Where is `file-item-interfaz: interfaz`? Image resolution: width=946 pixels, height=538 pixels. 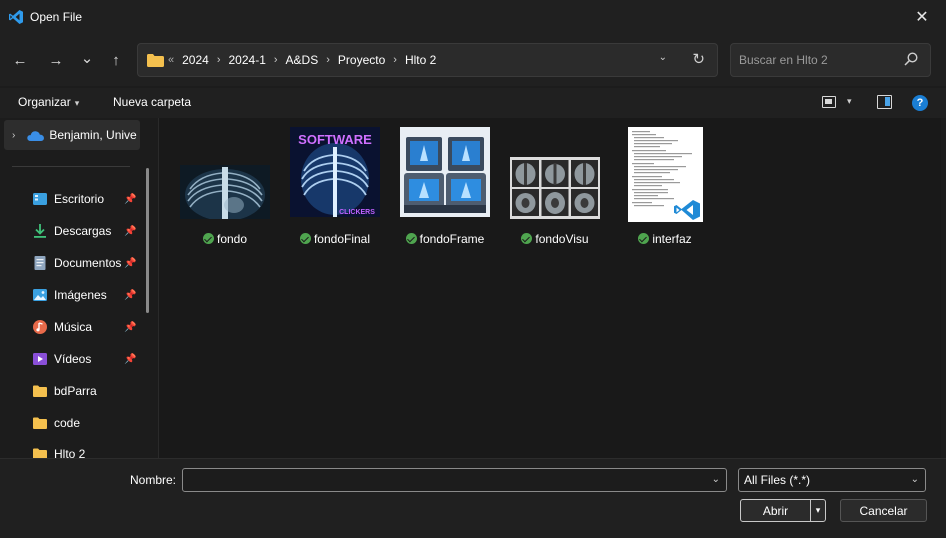
file-item-interfaz: interfaz is located at coordinates (665, 186).